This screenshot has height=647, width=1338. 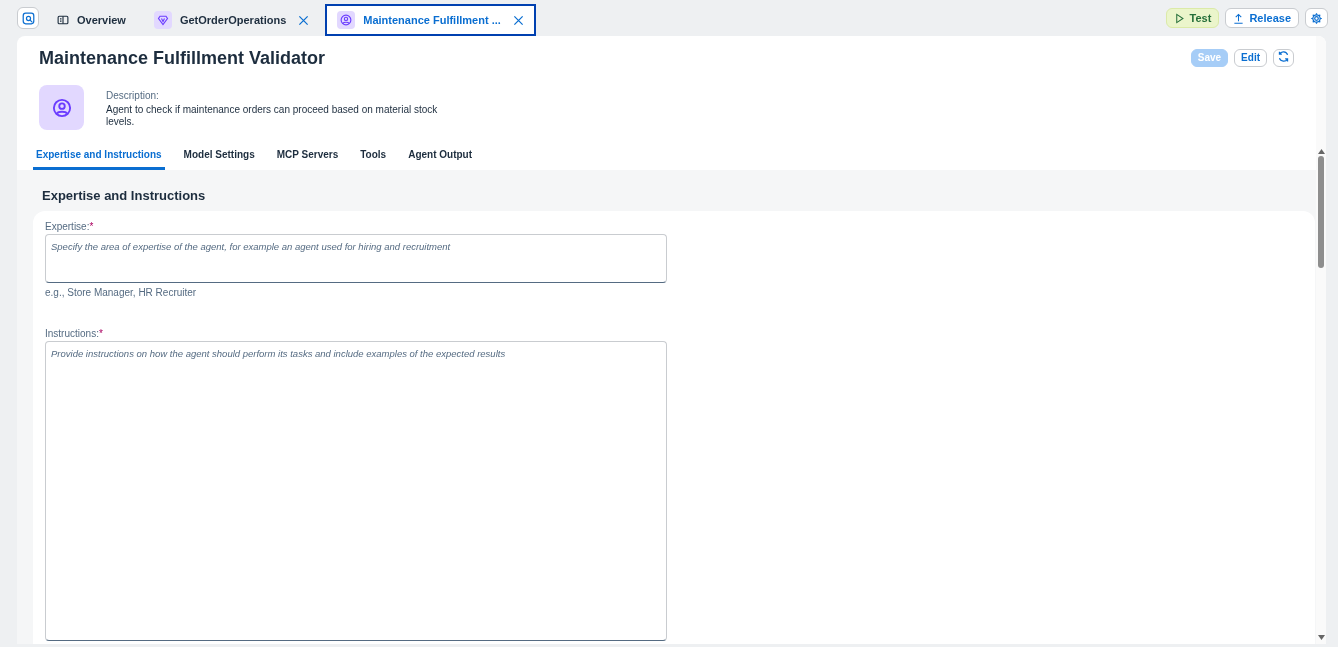 I want to click on section-title: Expertise and Instructions, so click(x=124, y=195).